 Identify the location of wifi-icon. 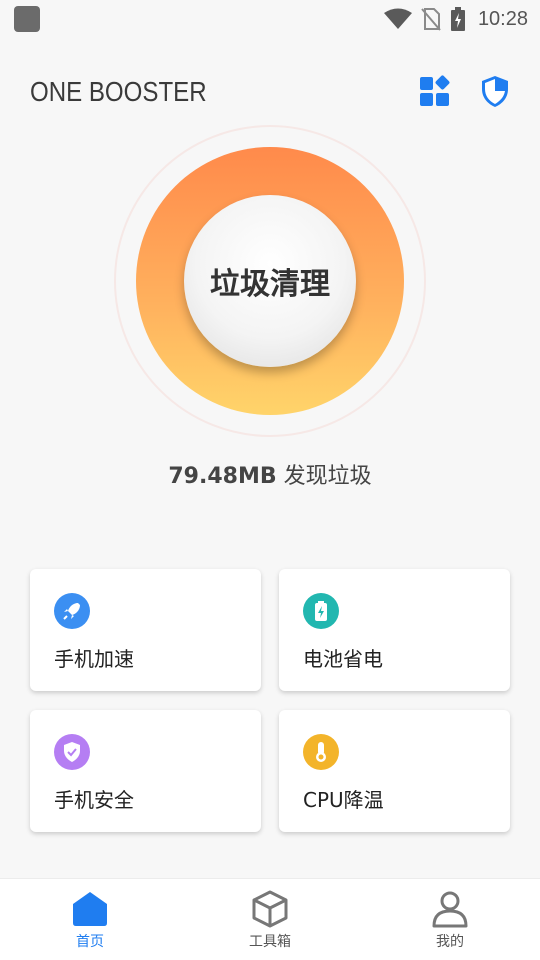
(397, 18).